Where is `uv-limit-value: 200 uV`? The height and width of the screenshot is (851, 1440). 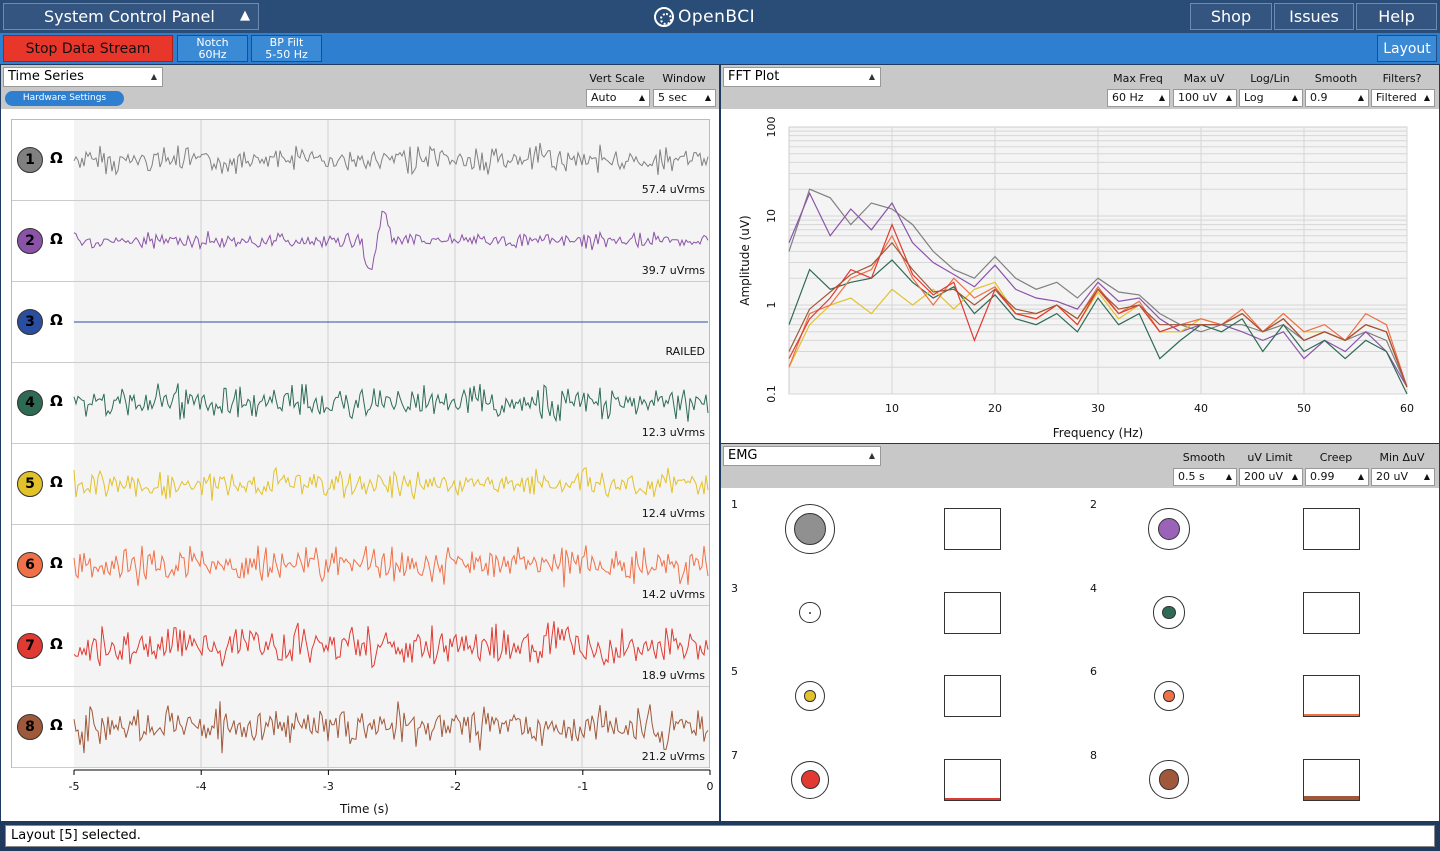 uv-limit-value: 200 uV is located at coordinates (1263, 476).